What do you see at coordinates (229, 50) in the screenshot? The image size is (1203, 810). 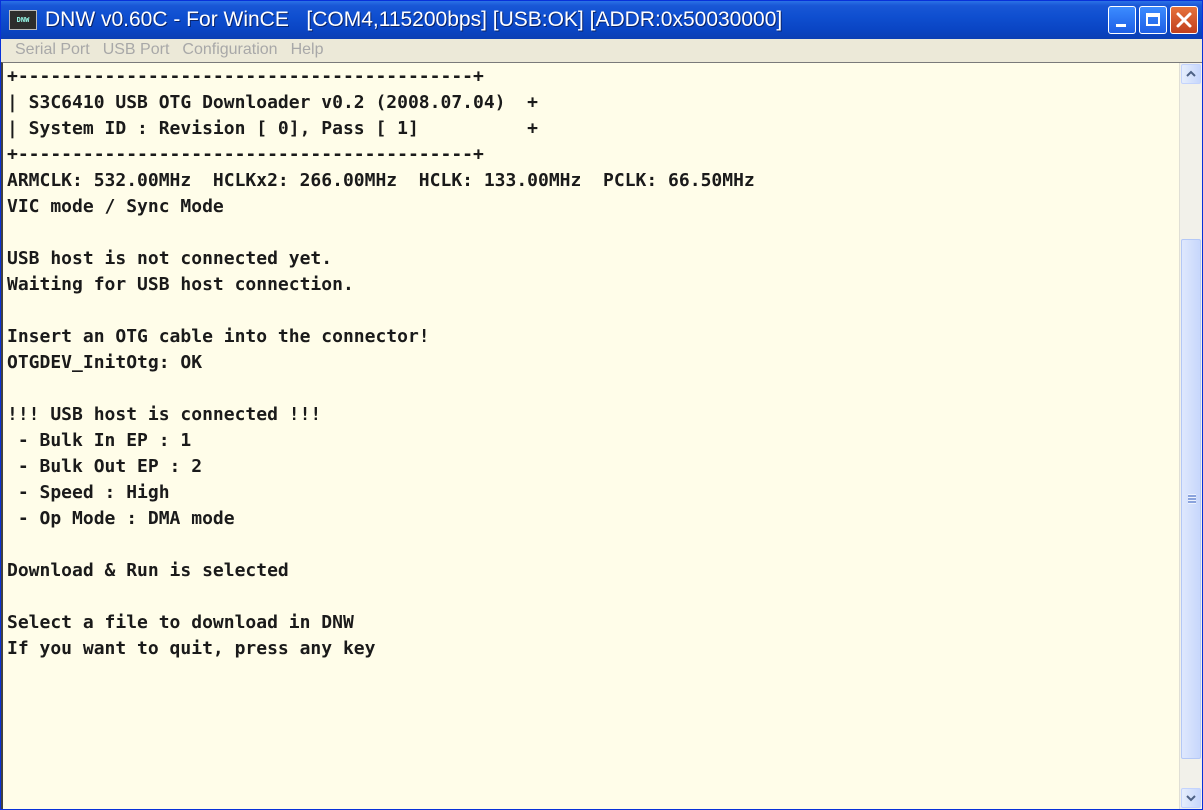 I see `menu-configuration: Configuration` at bounding box center [229, 50].